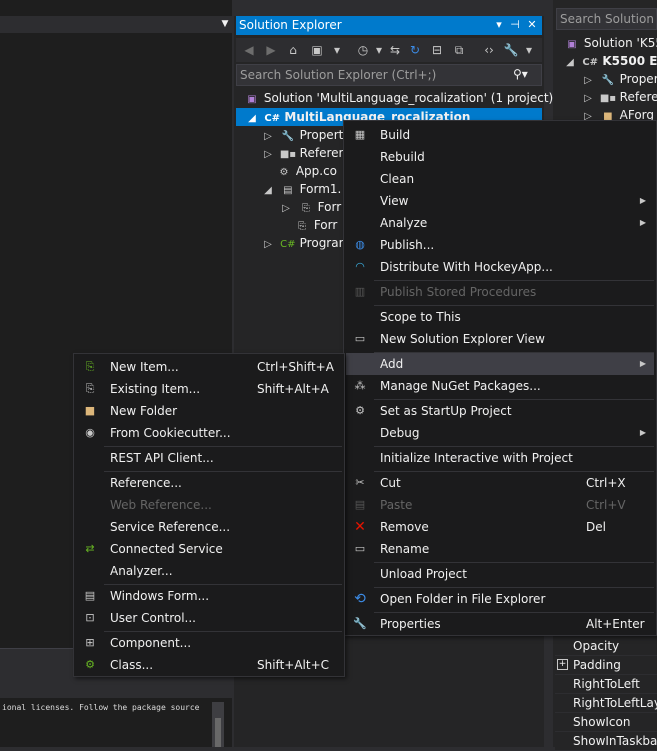  What do you see at coordinates (500, 624) in the screenshot?
I see `menu-item-properties: 🔧 Properties Alt+Enter` at bounding box center [500, 624].